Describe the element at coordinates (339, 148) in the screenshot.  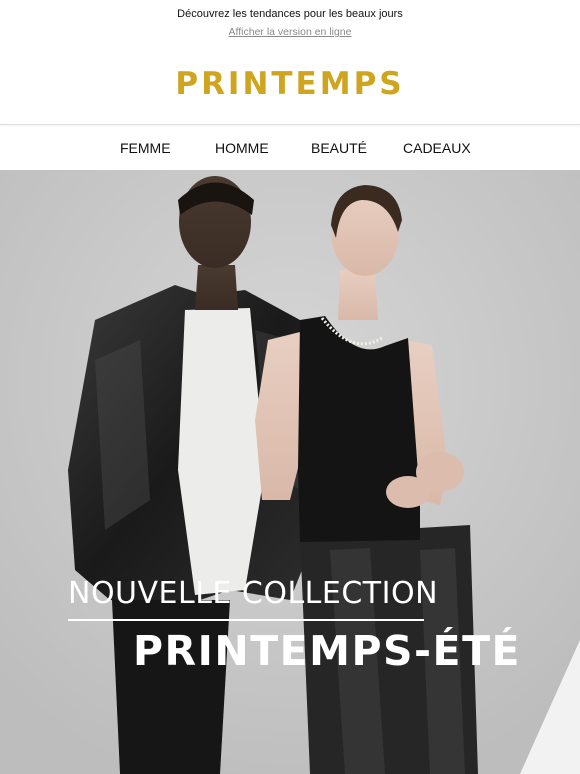
I see `nav-item-beaute: BEAUTÉ` at that location.